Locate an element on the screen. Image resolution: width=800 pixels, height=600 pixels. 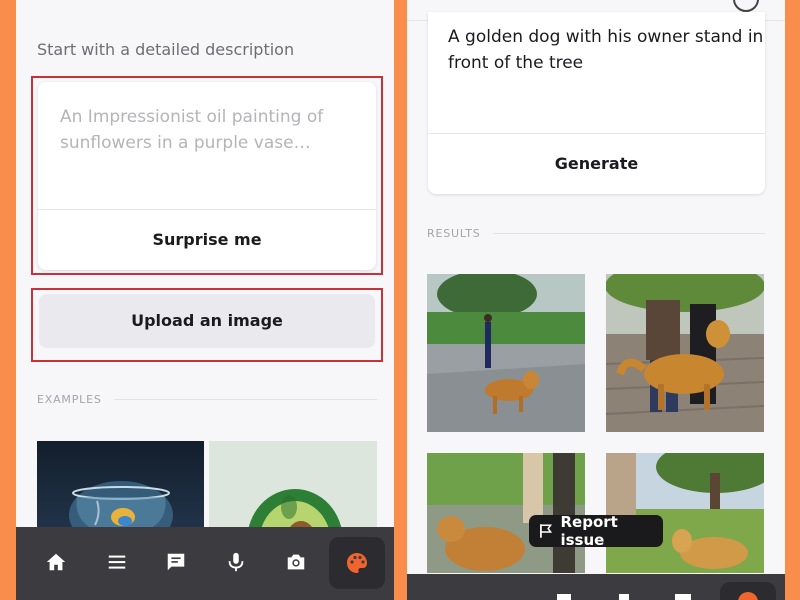
mic-icon is located at coordinates (236, 562).